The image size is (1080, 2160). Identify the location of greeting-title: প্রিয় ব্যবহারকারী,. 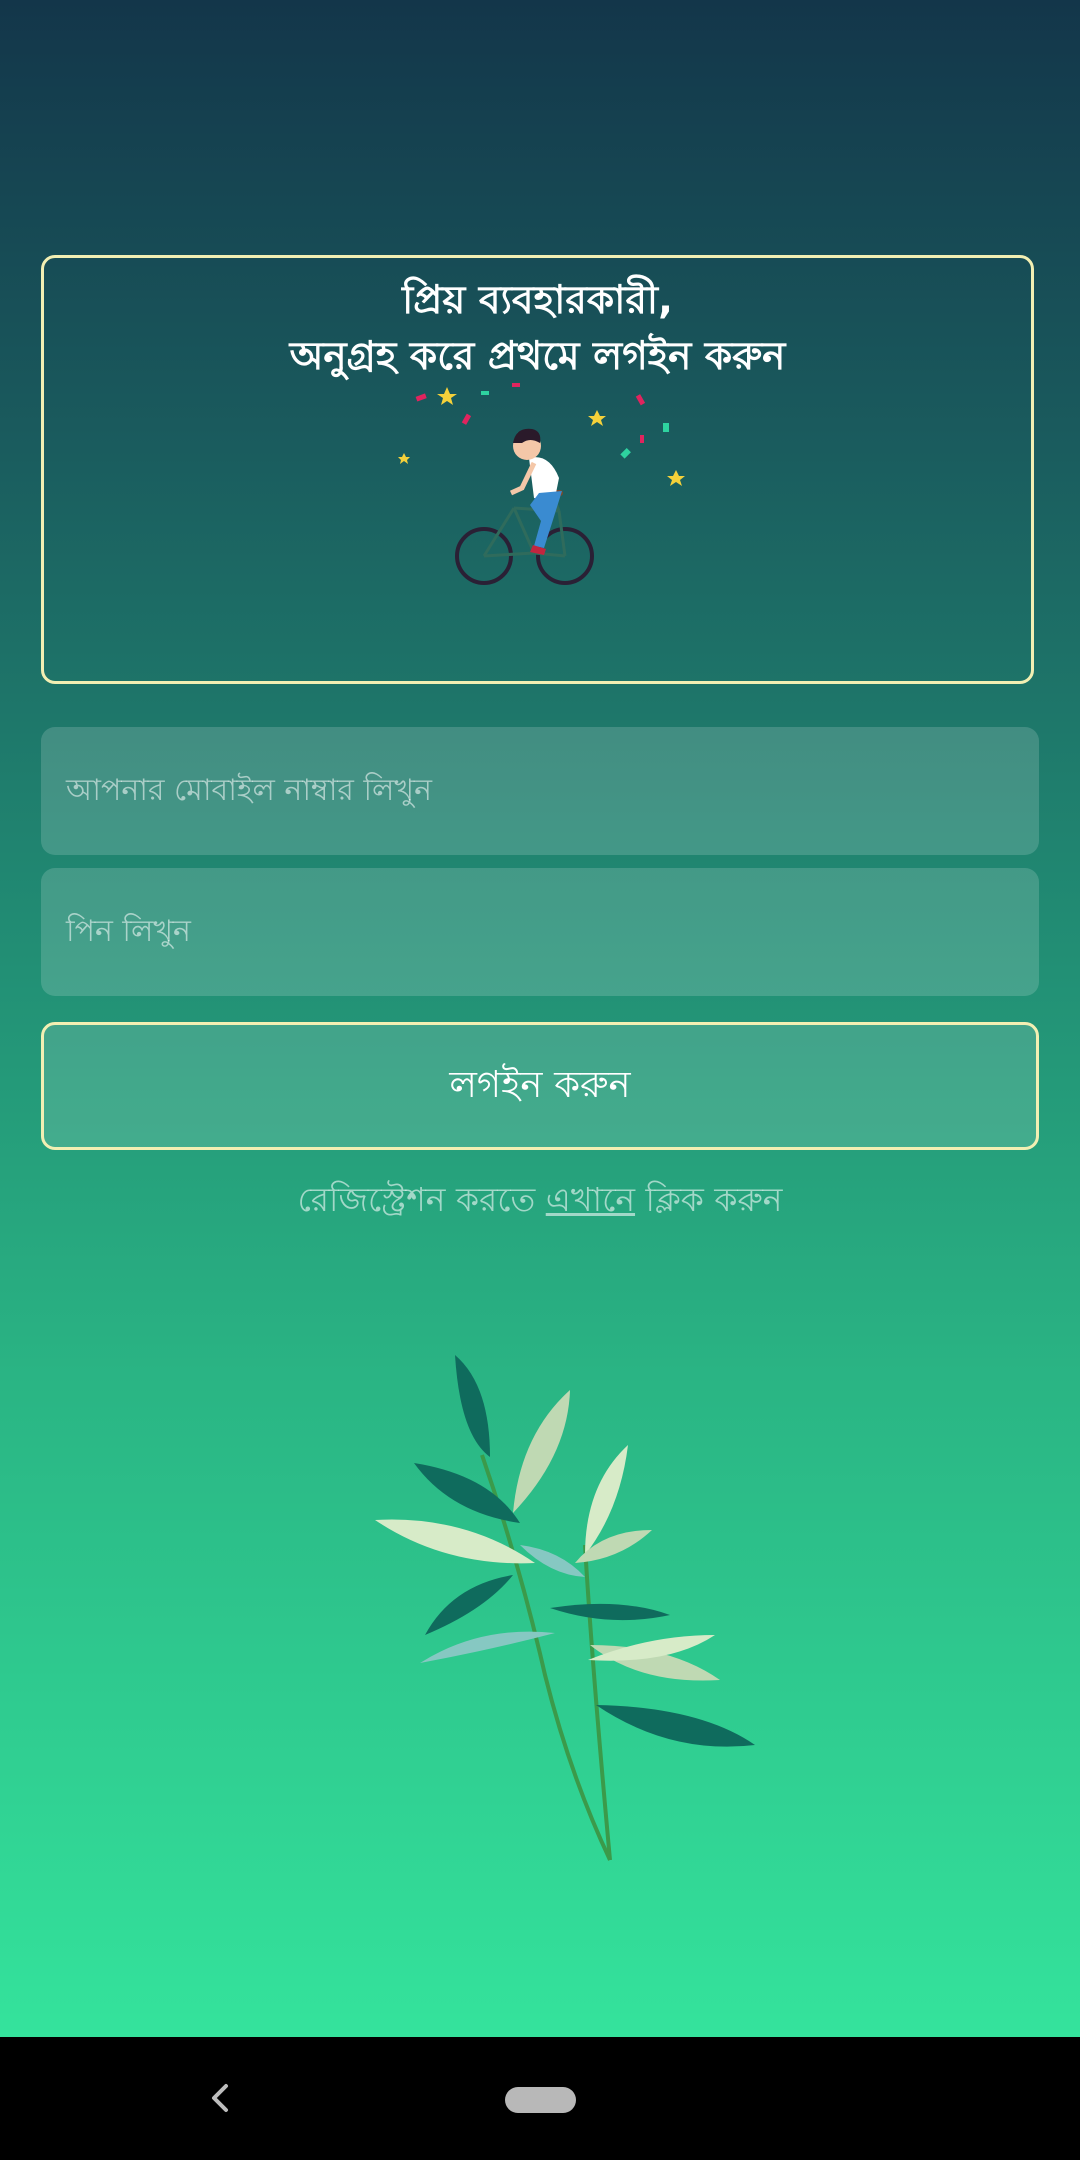
(537, 300).